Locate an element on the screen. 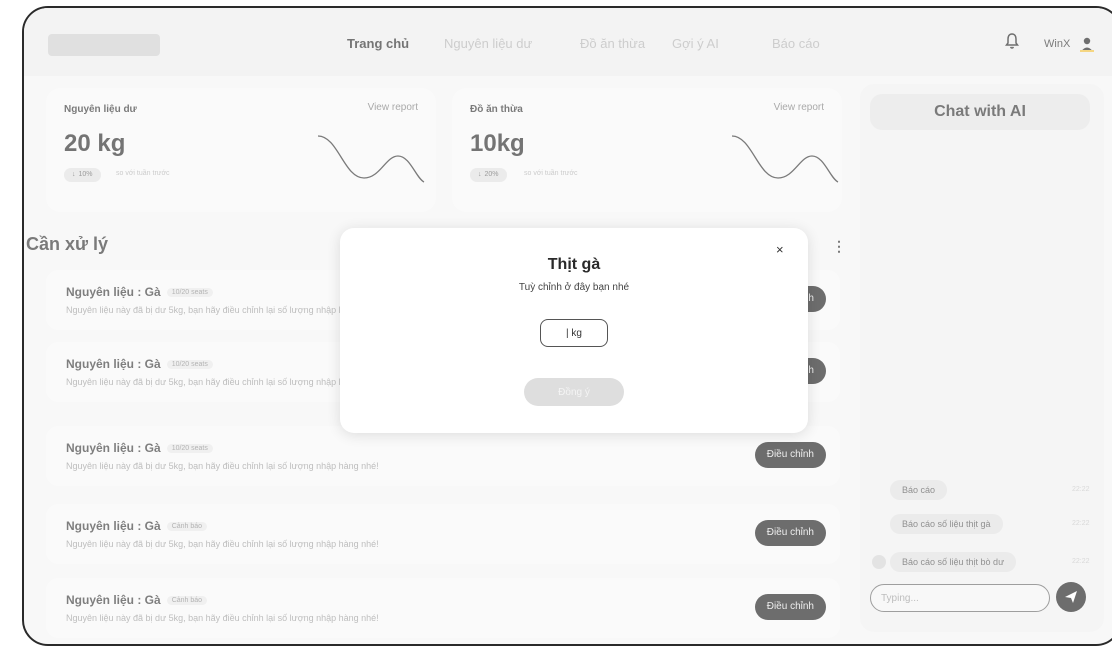 The height and width of the screenshot is (647, 1112). modal-title: Thịt gà is located at coordinates (574, 264).